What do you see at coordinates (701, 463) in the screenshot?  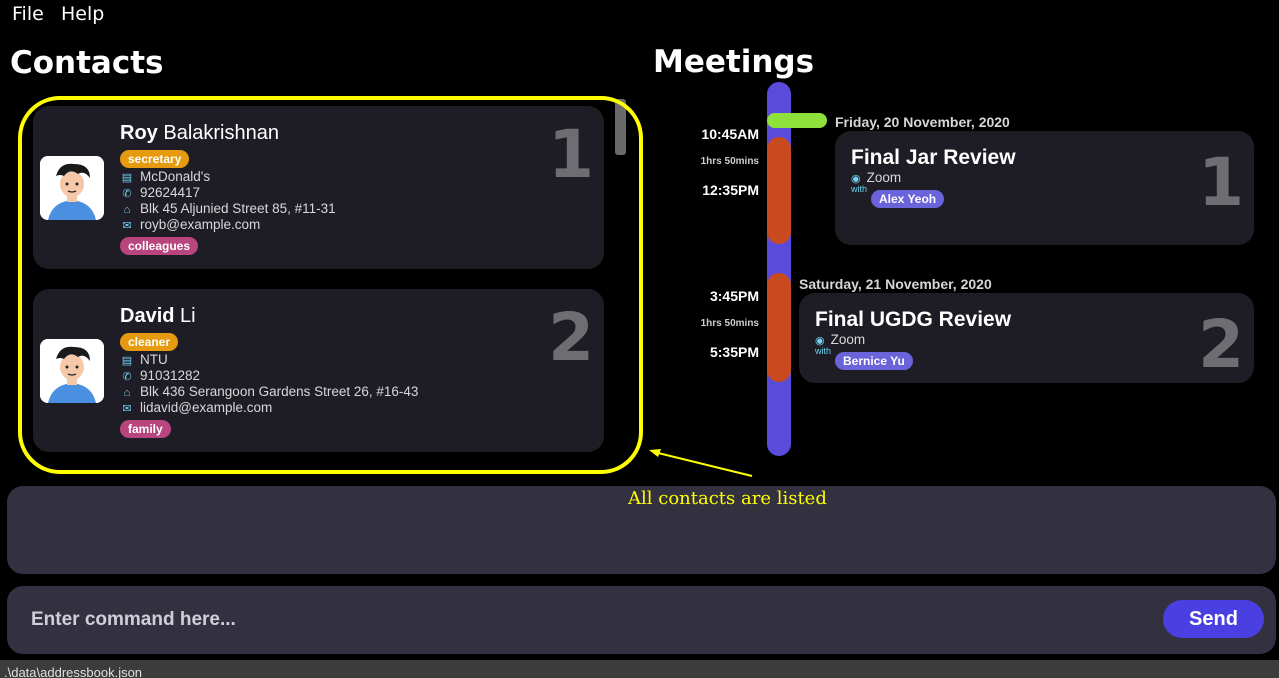 I see `annotation-arrow` at bounding box center [701, 463].